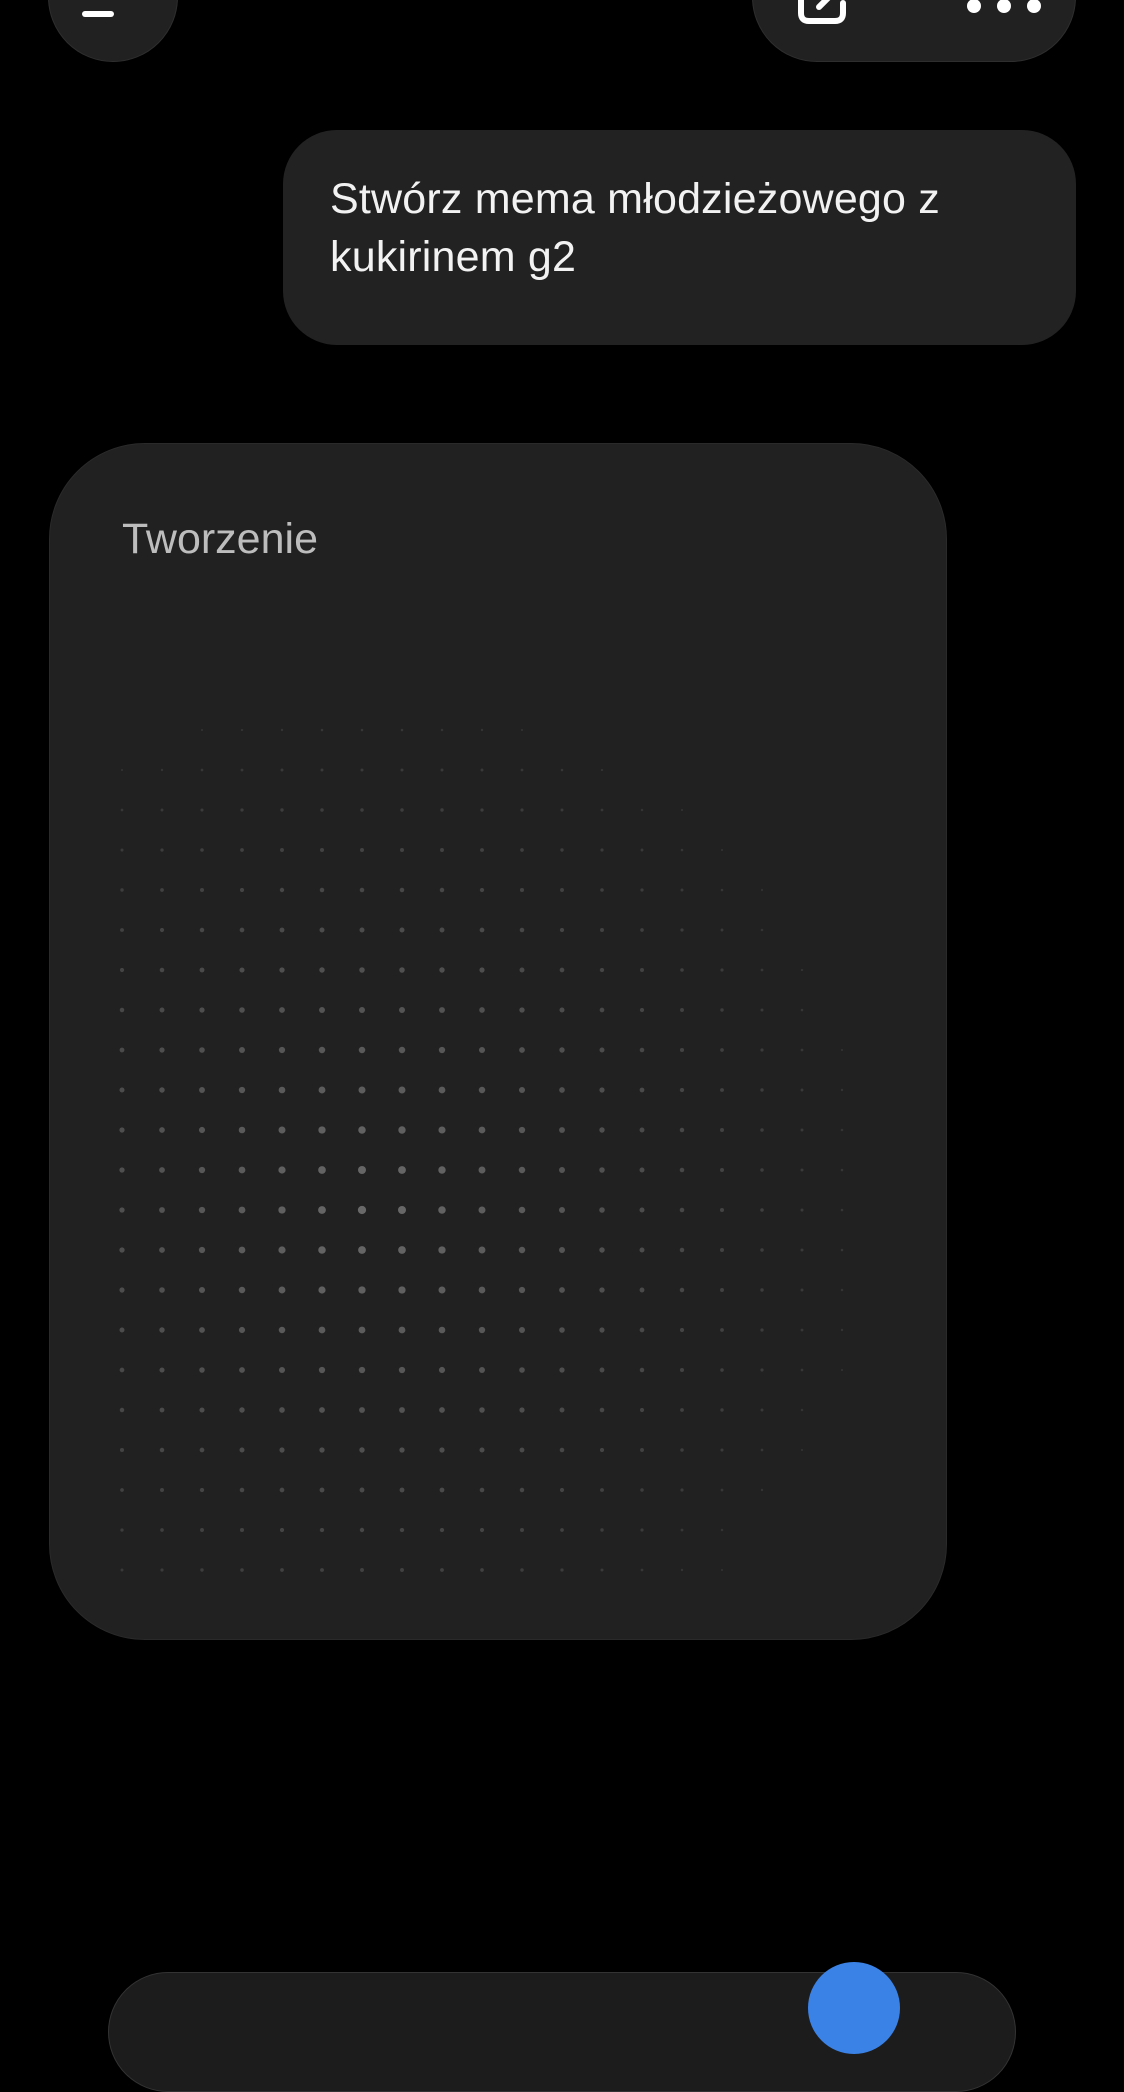  Describe the element at coordinates (854, 2008) in the screenshot. I see `send-button` at that location.